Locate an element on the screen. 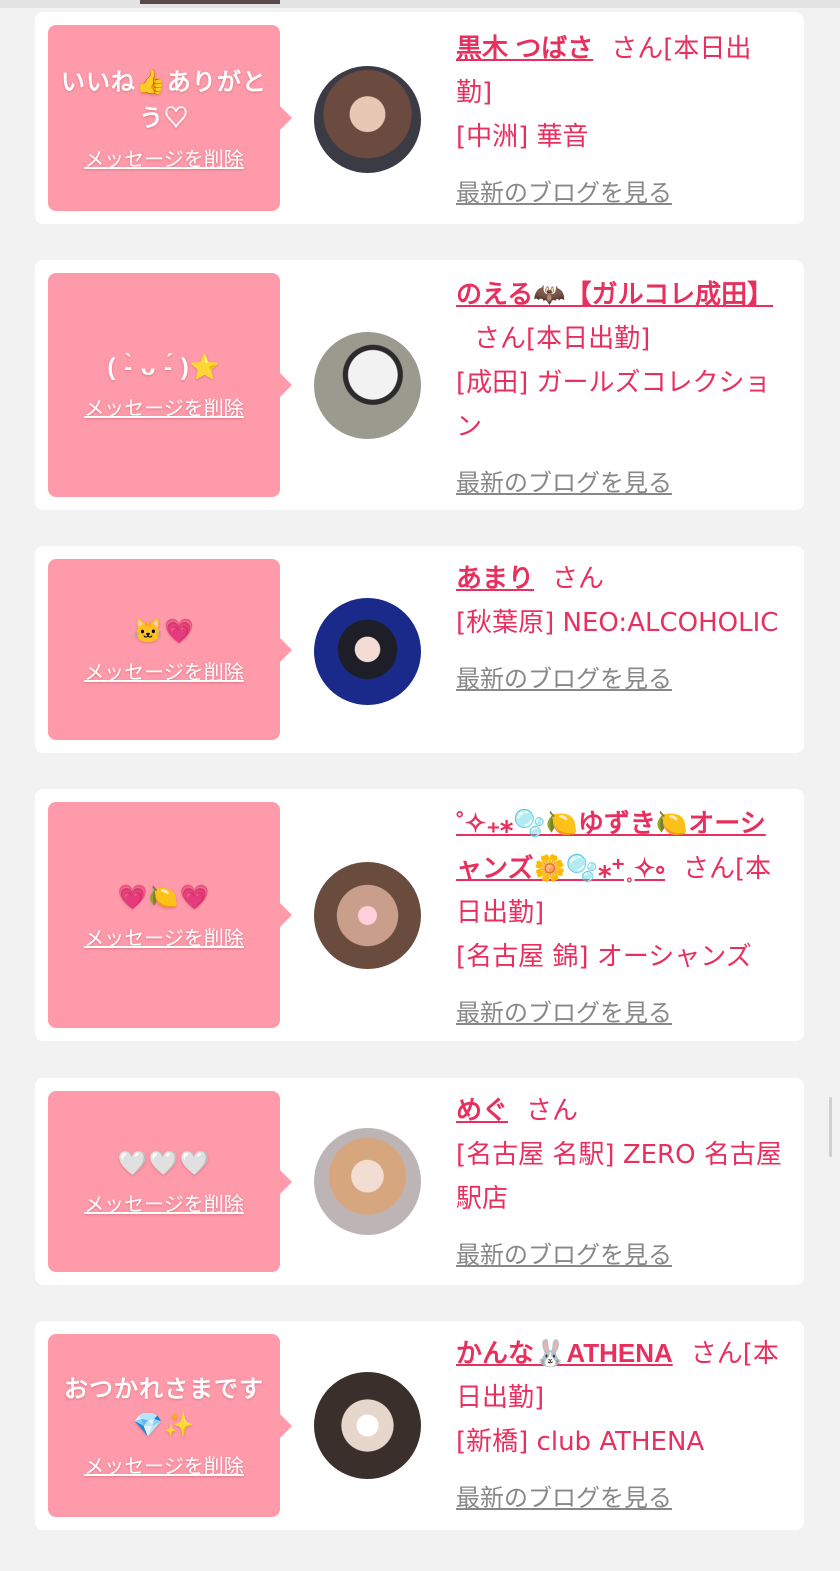  sender-info: 黒木 つばさ さん[本日出勤] [中洲] 華音 最新のブログを見る is located at coordinates (621, 120).